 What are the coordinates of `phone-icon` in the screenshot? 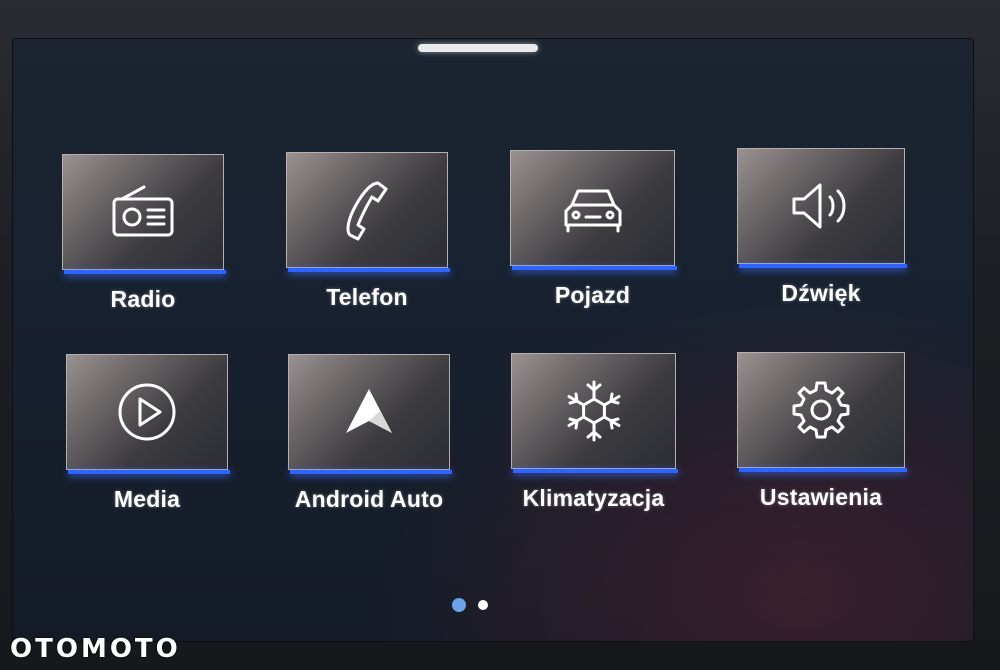 It's located at (367, 210).